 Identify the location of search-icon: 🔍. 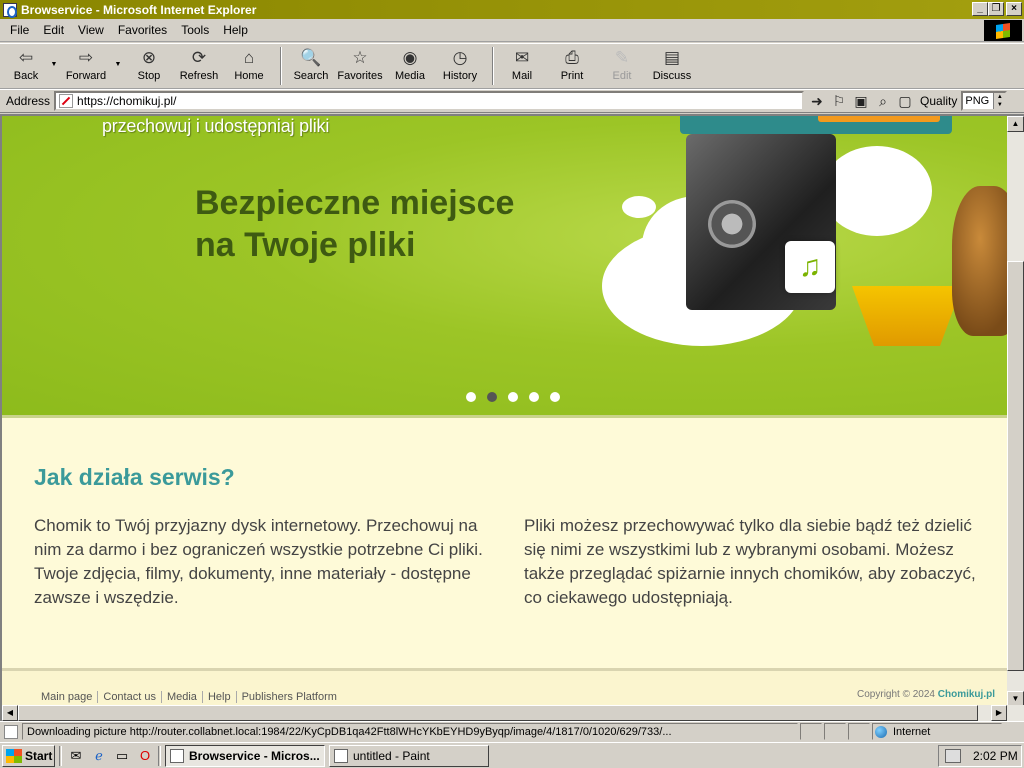
(311, 57).